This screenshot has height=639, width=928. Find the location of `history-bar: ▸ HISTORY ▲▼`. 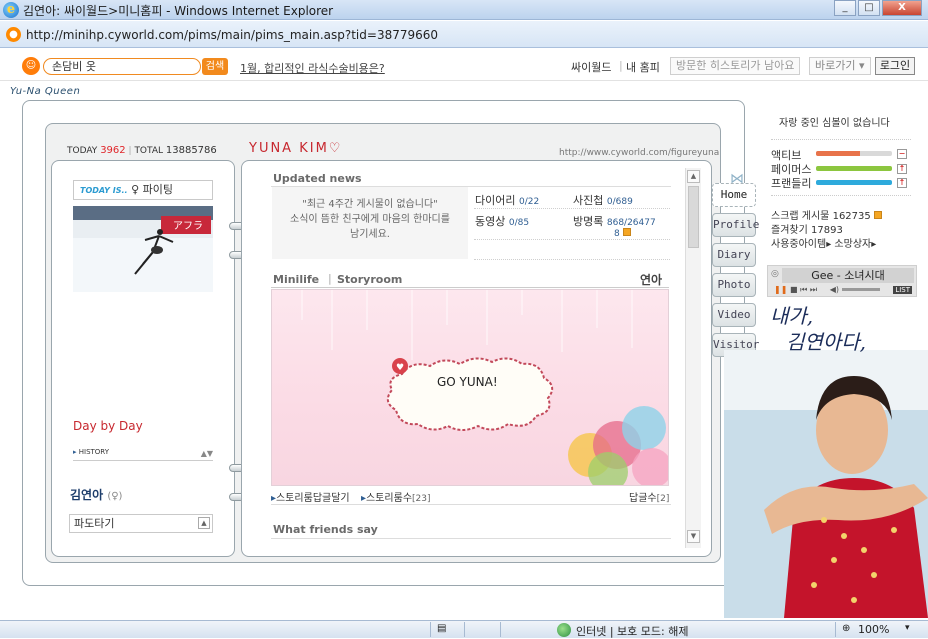

history-bar: ▸ HISTORY ▲▼ is located at coordinates (143, 454).